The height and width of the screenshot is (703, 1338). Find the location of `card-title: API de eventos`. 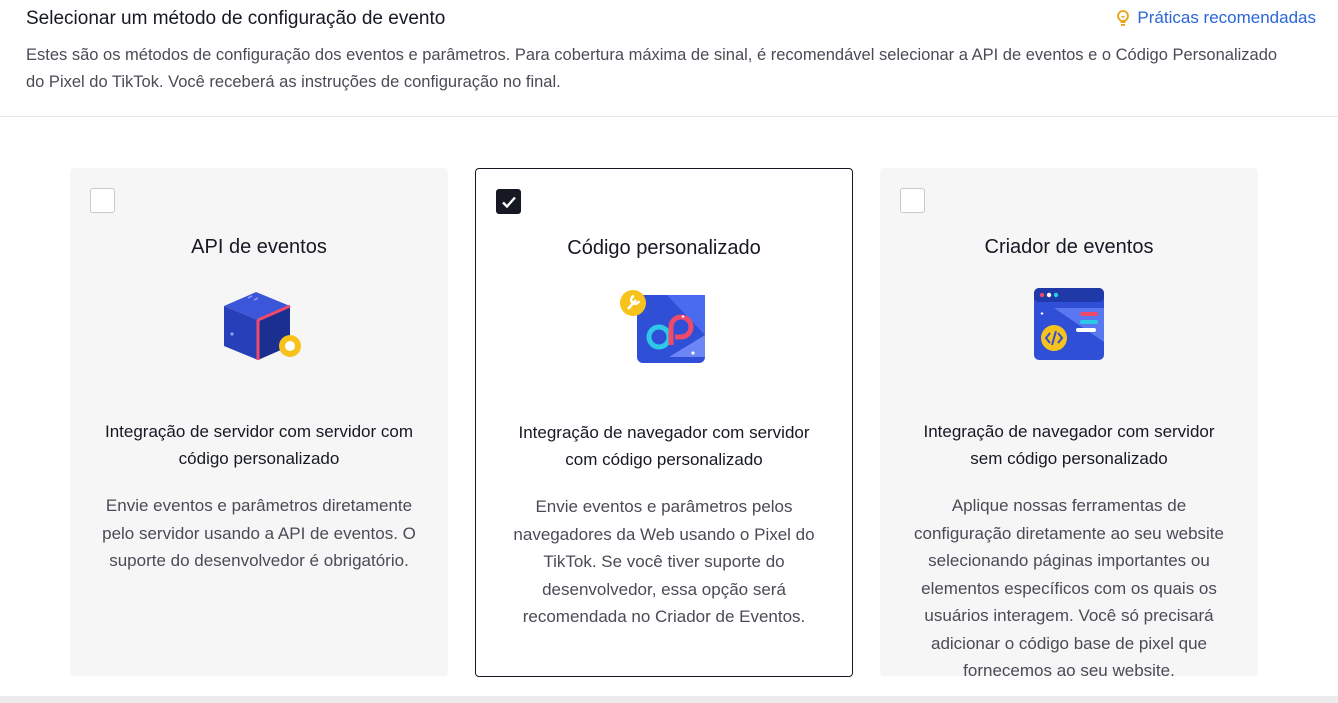

card-title: API de eventos is located at coordinates (259, 247).